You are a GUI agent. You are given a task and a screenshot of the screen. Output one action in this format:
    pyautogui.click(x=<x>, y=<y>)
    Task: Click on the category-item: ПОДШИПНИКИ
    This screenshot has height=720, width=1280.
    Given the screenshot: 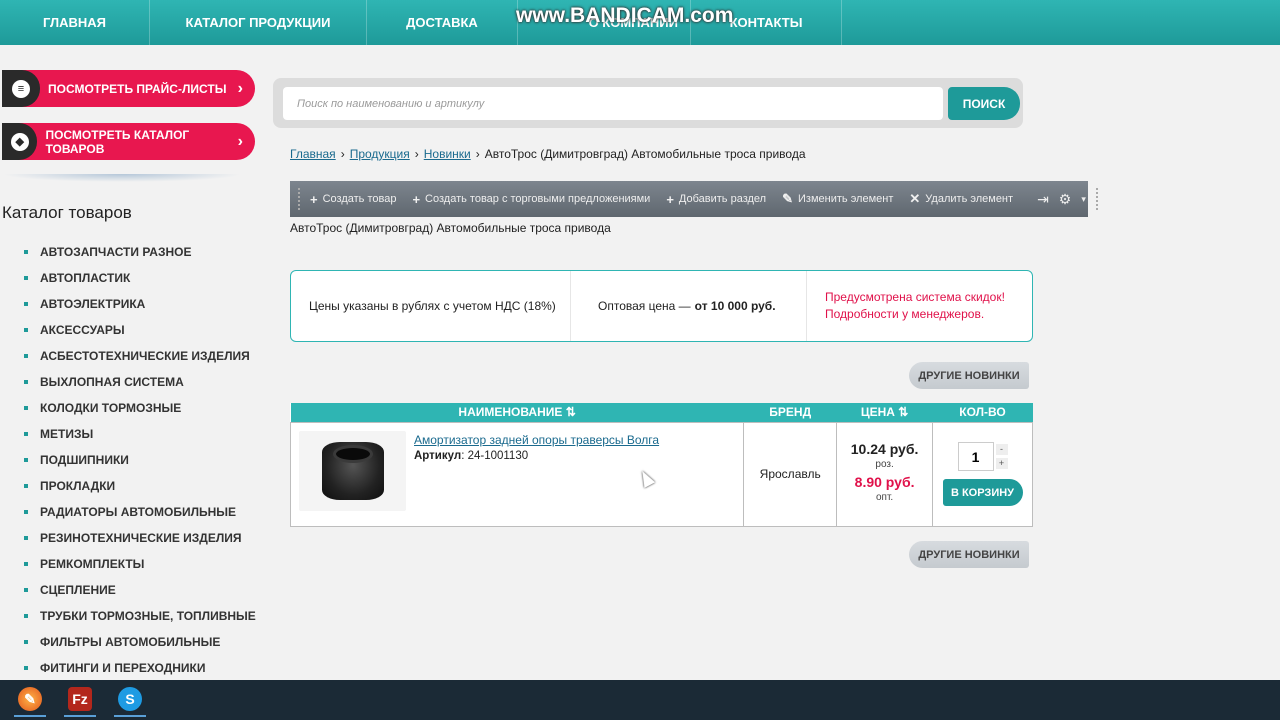 What is the action you would take?
    pyautogui.click(x=140, y=460)
    